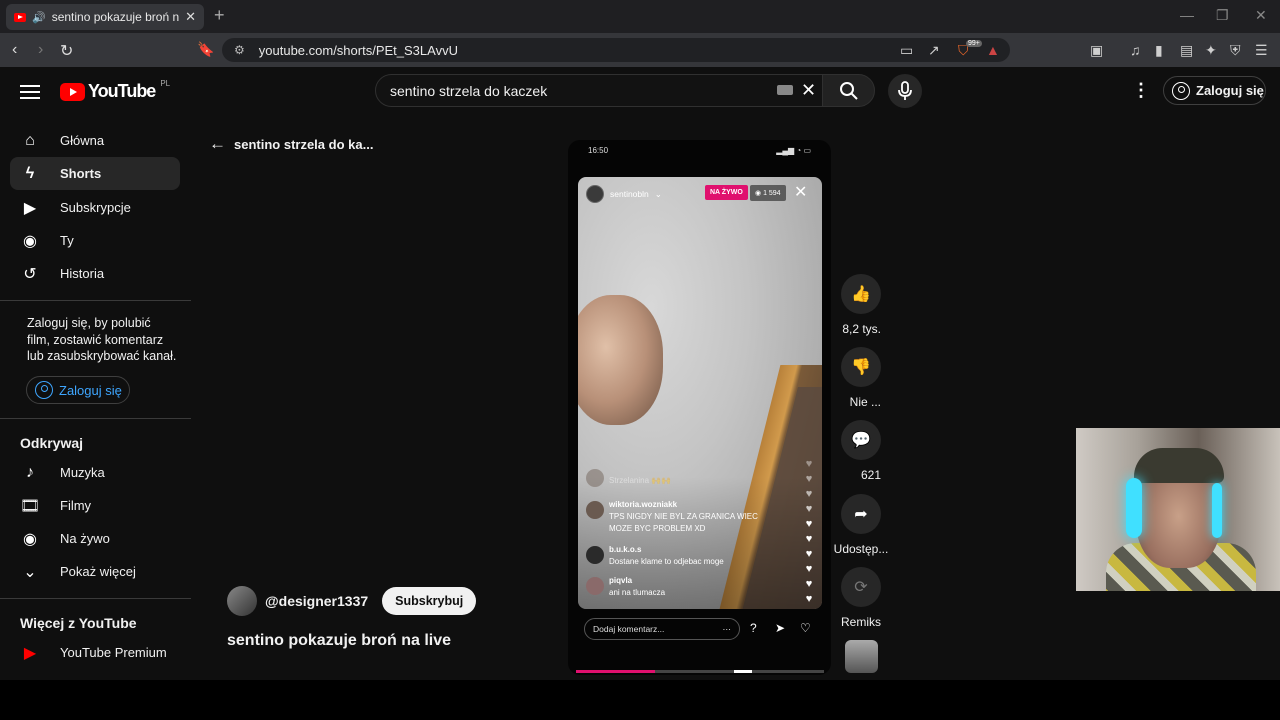 The width and height of the screenshot is (1280, 720). Describe the element at coordinates (14, 50) in the screenshot. I see `back-icon: ‹` at that location.